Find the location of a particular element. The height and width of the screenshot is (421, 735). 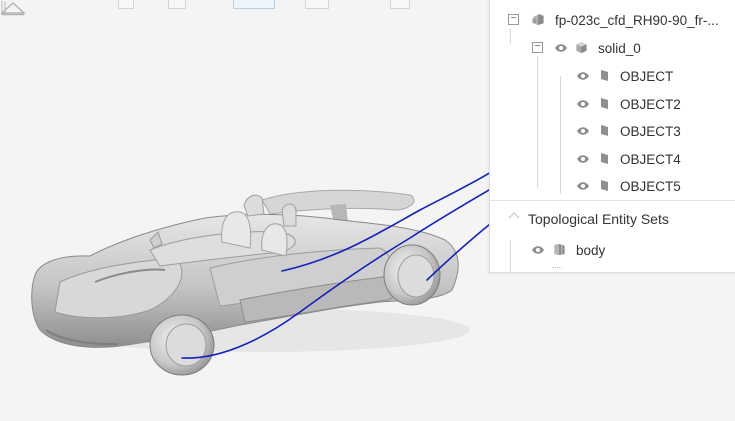

tree-node-body: body is located at coordinates (612, 250).